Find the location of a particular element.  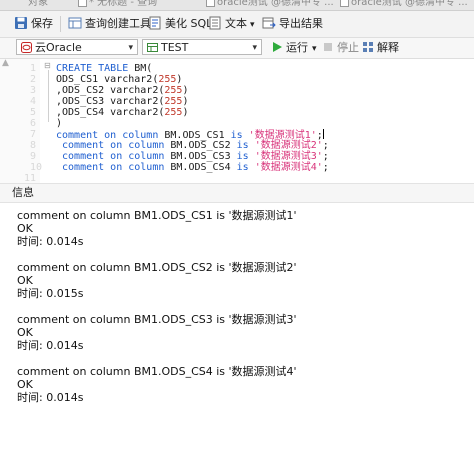

export-result-button: 导出结果 is located at coordinates (292, 24).